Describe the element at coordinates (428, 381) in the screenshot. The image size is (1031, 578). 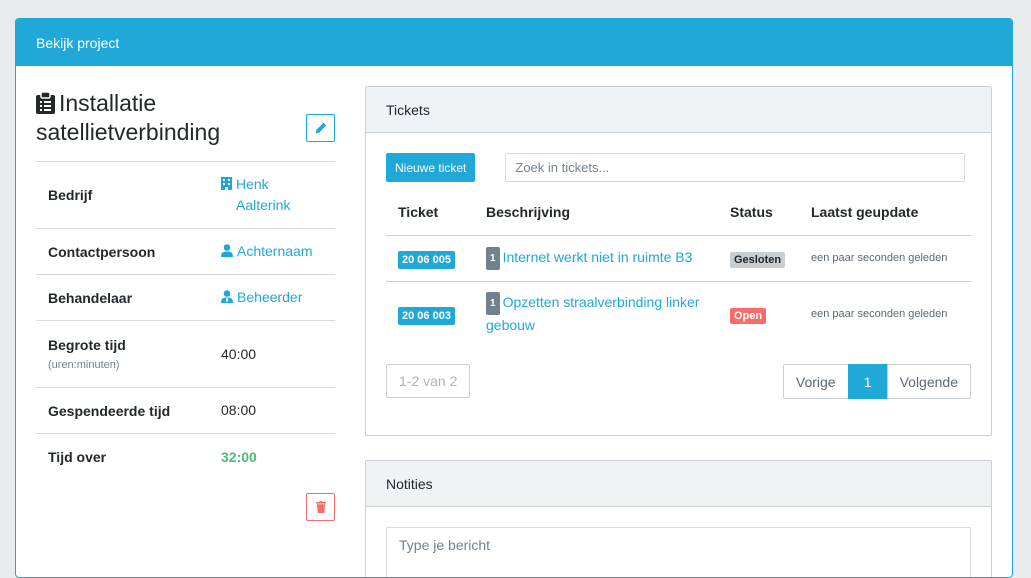
I see `results-range: 1-2 van 2` at that location.